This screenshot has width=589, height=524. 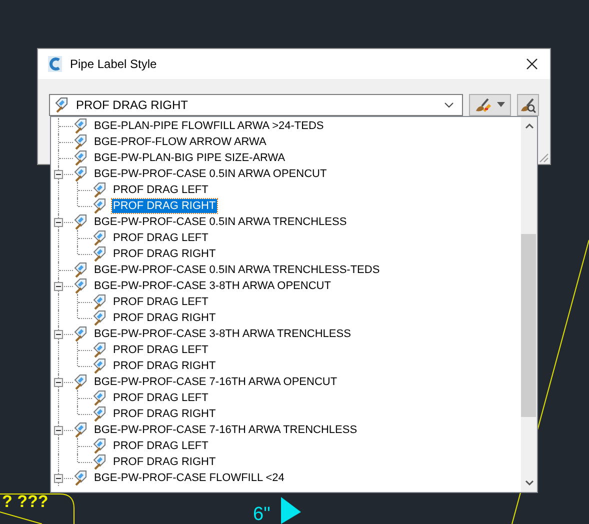 What do you see at coordinates (25, 502) in the screenshot?
I see `annotation-text: ? ???` at bounding box center [25, 502].